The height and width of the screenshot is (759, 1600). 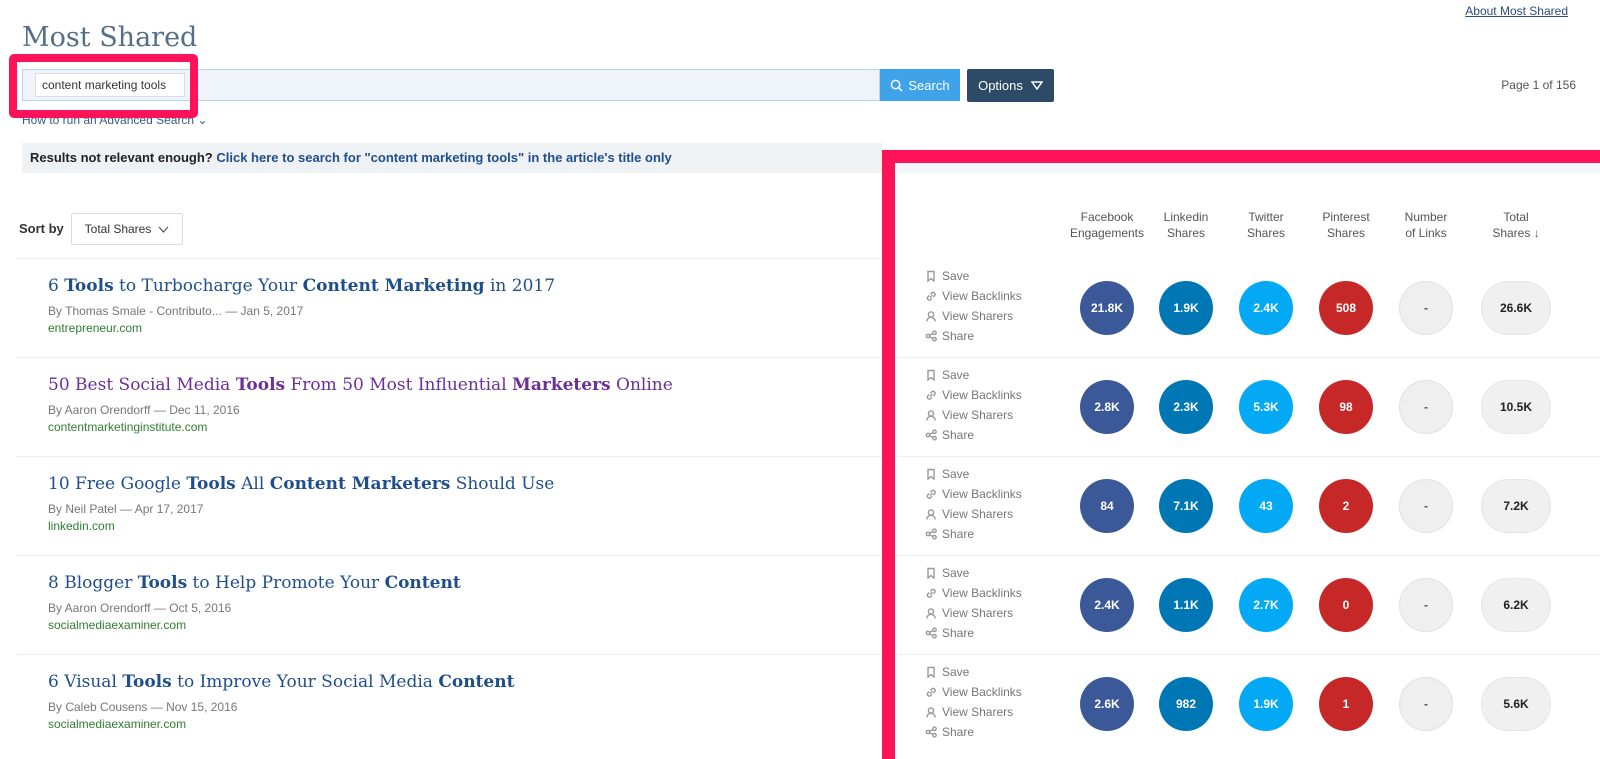 What do you see at coordinates (1266, 217) in the screenshot?
I see `column-header-line: Twitter` at bounding box center [1266, 217].